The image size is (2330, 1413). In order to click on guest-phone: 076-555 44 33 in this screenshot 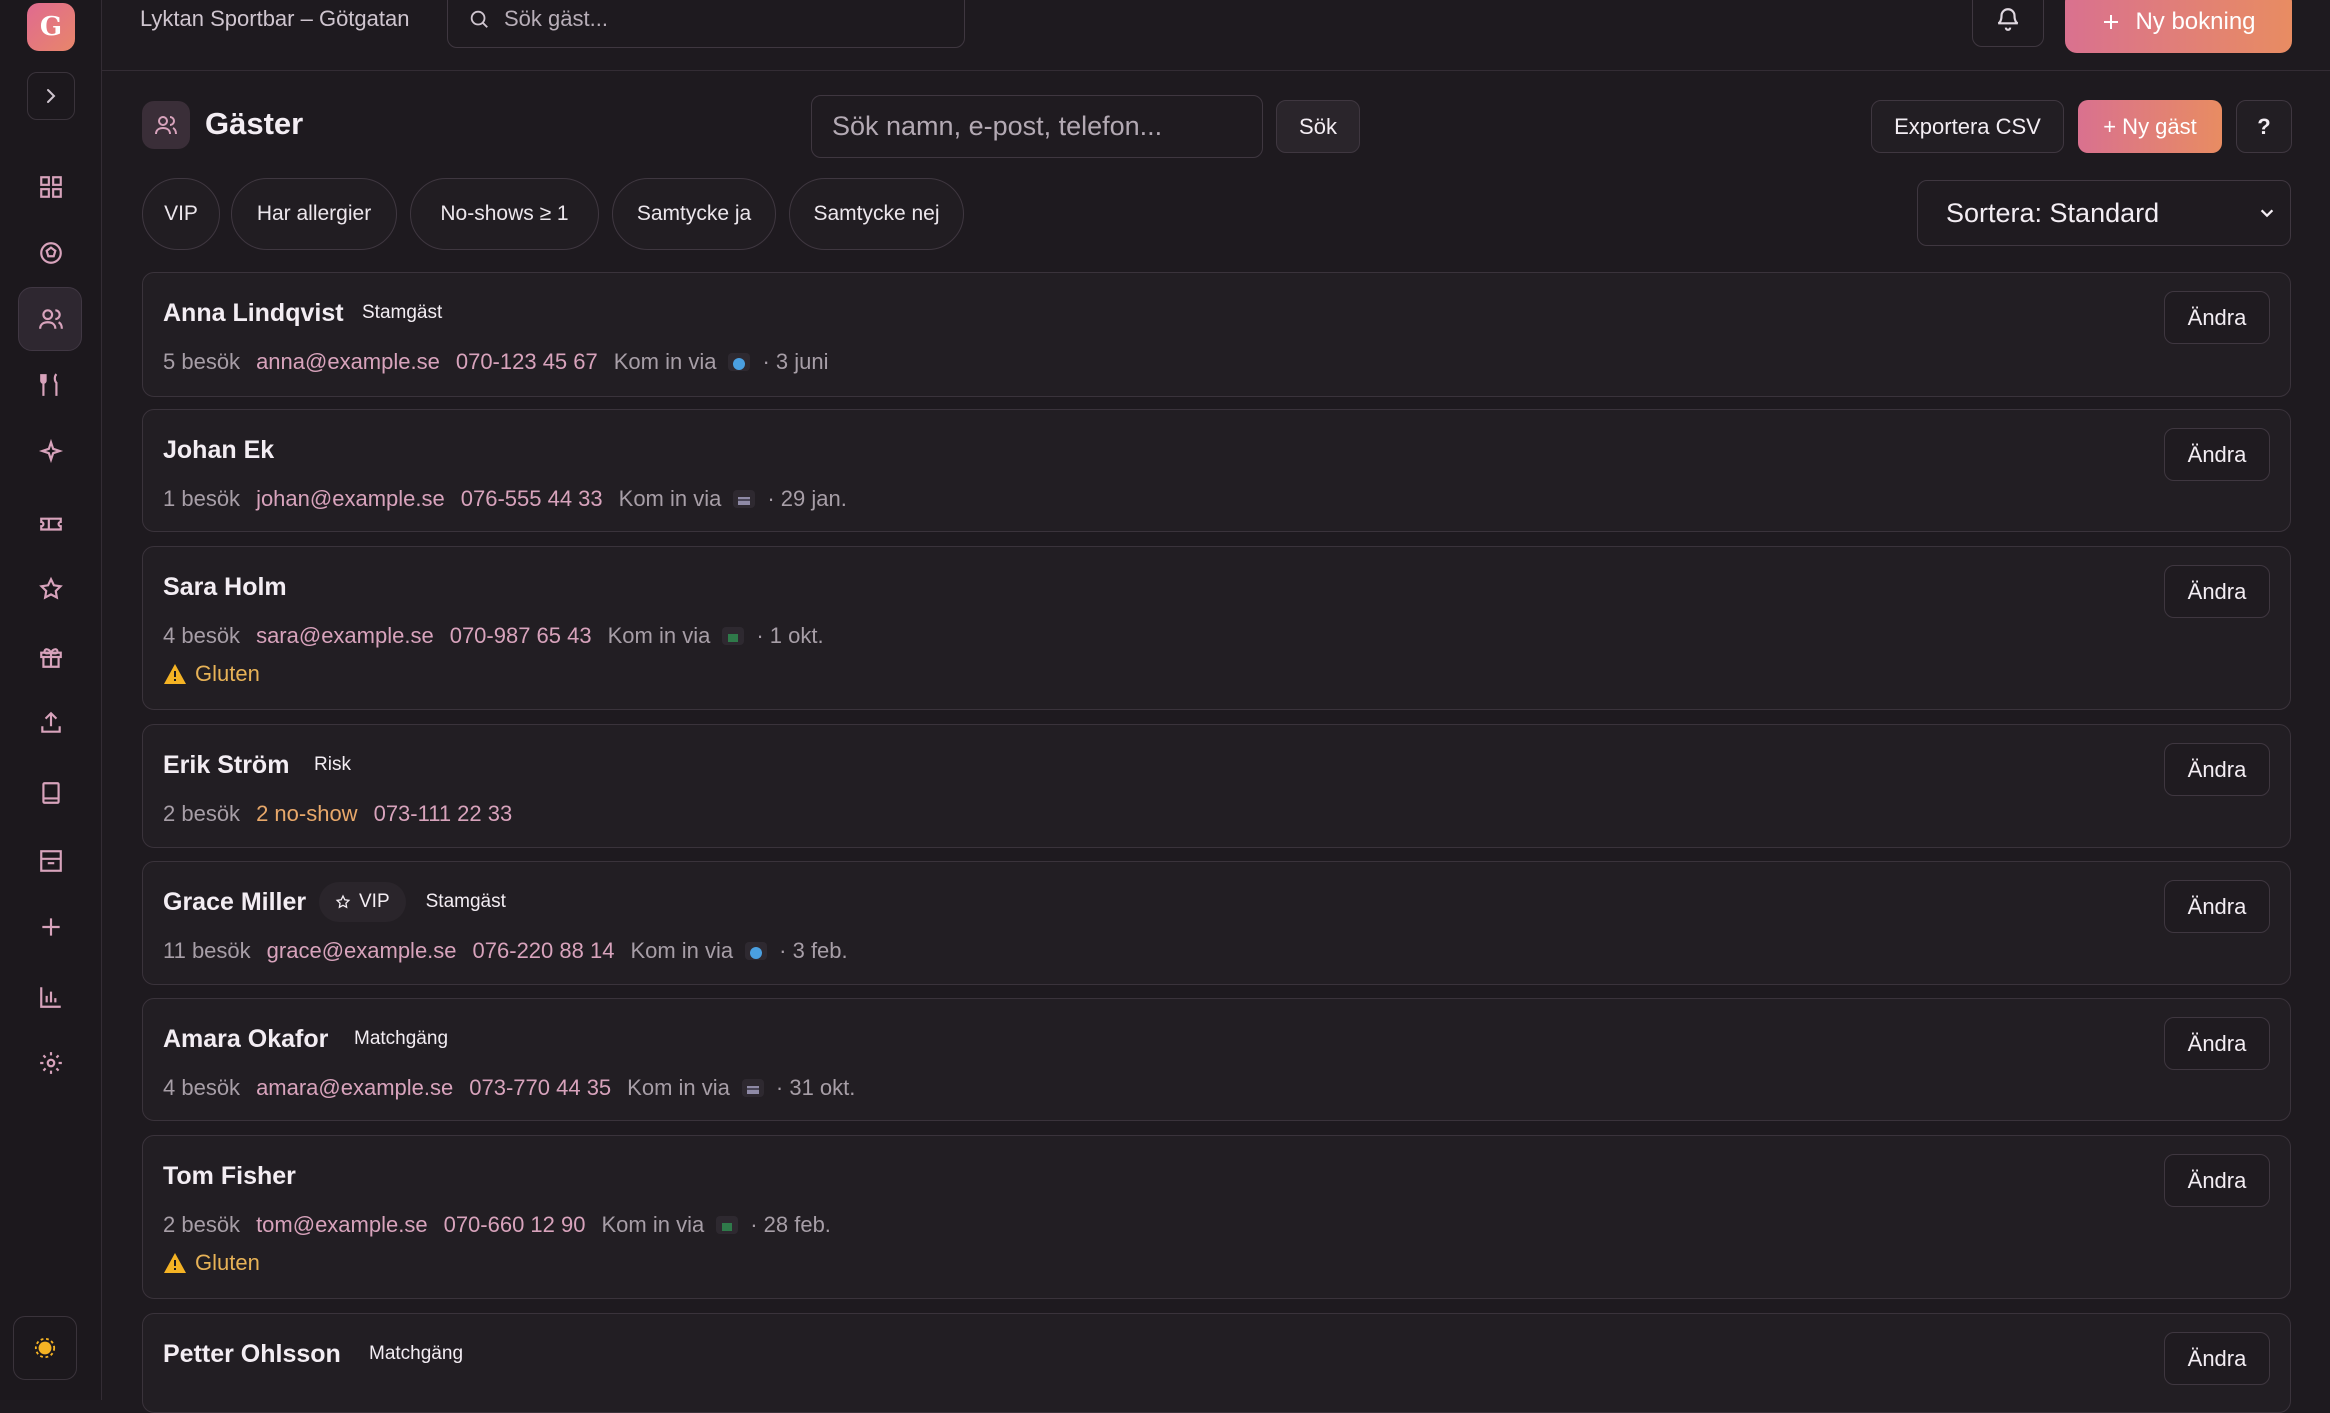, I will do `click(532, 499)`.